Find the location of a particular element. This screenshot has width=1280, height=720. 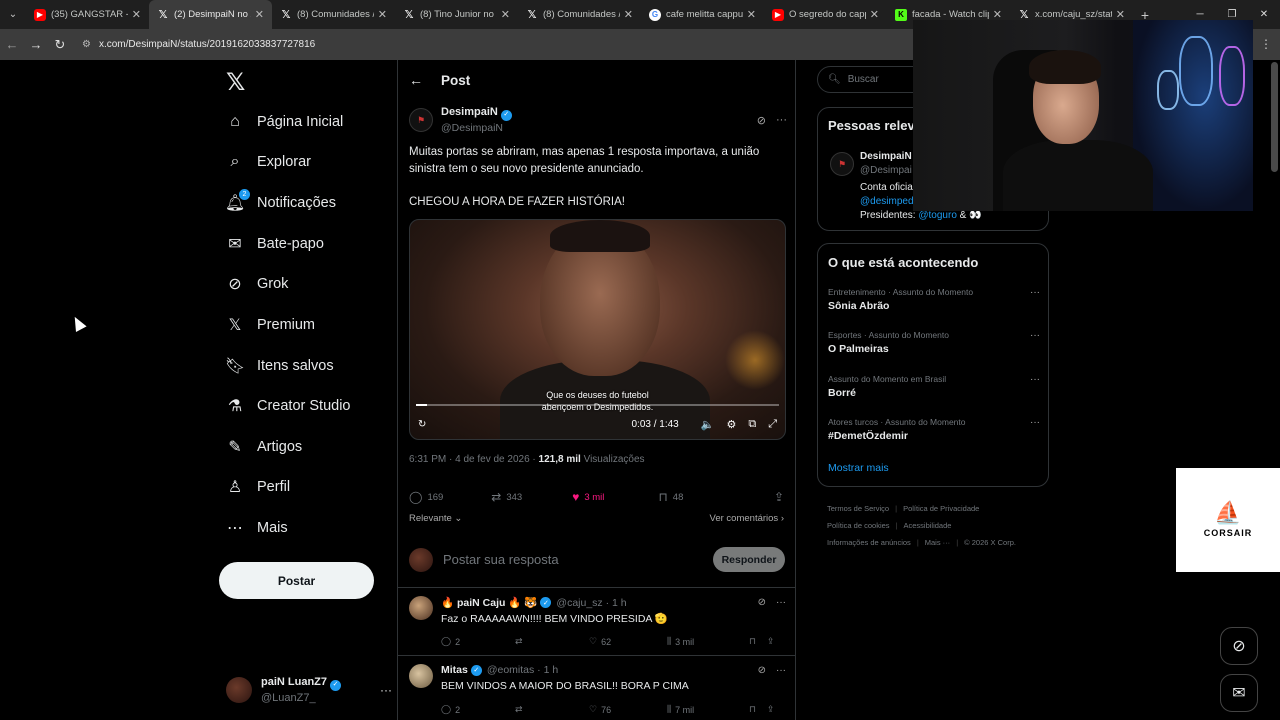

grok-fab-button: ⊘ is located at coordinates (1239, 646).